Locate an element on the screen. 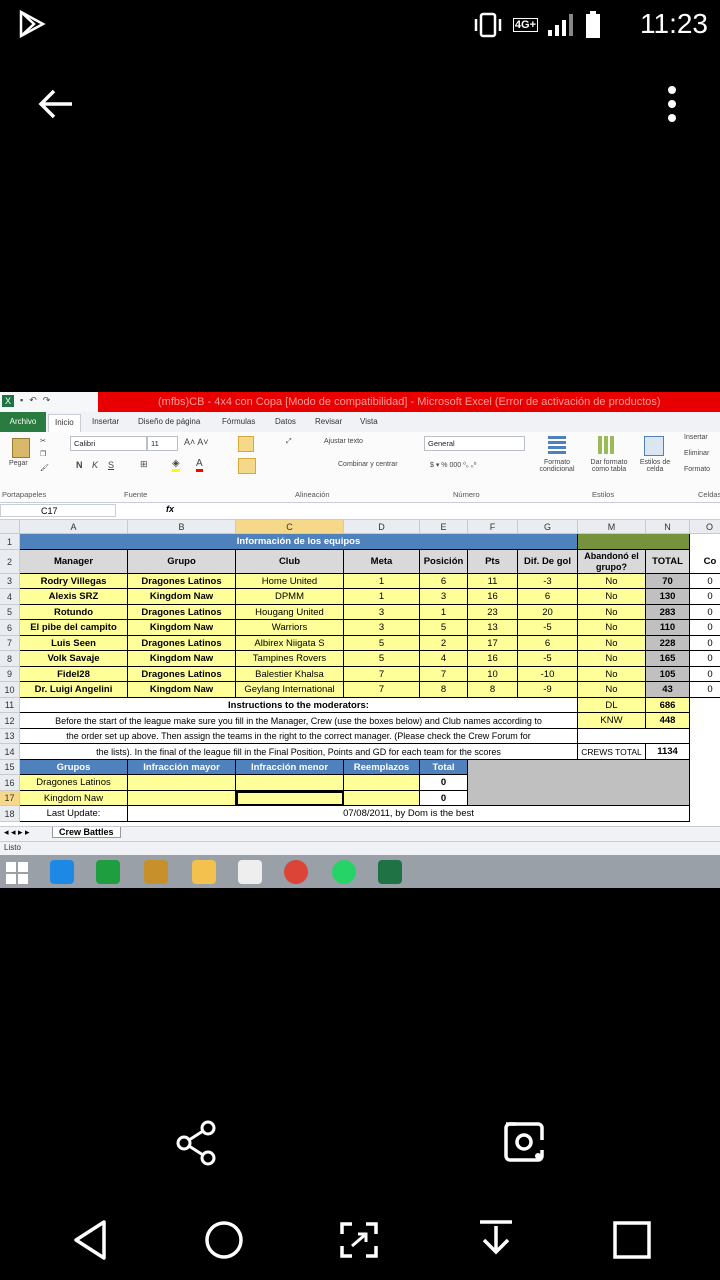  row-header-2: 2 is located at coordinates (10, 562).